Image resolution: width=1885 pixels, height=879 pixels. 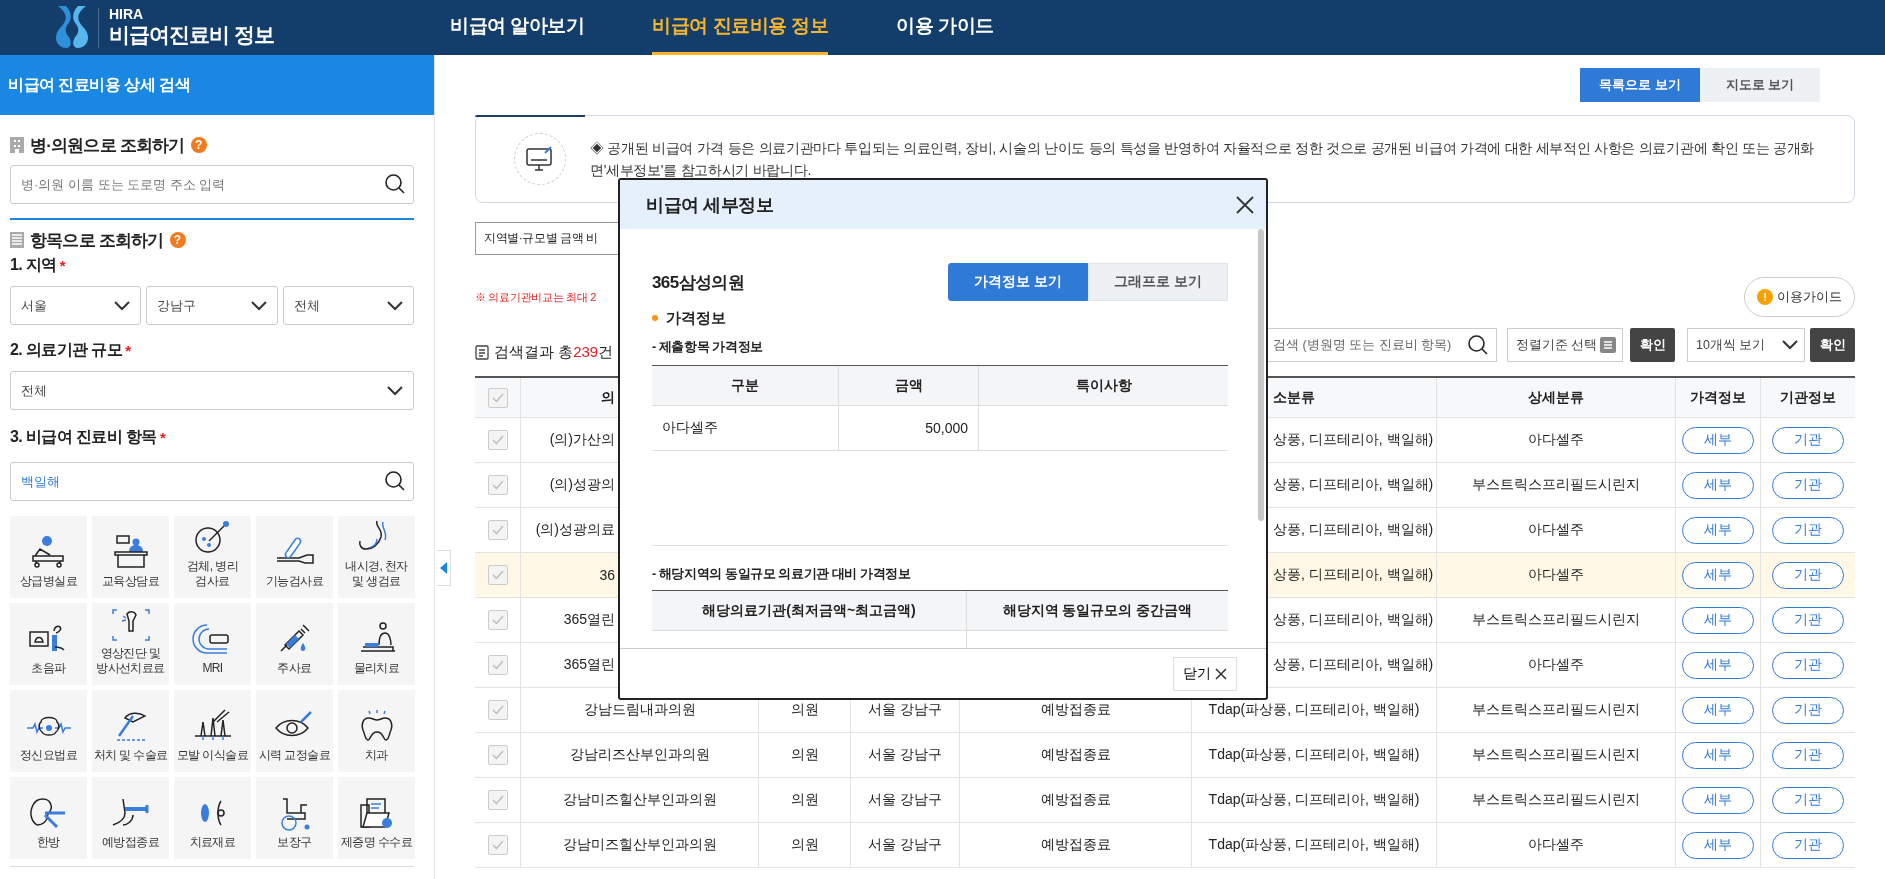 I want to click on panel-title: 비급여 진료비용 상세 검색, so click(x=217, y=85).